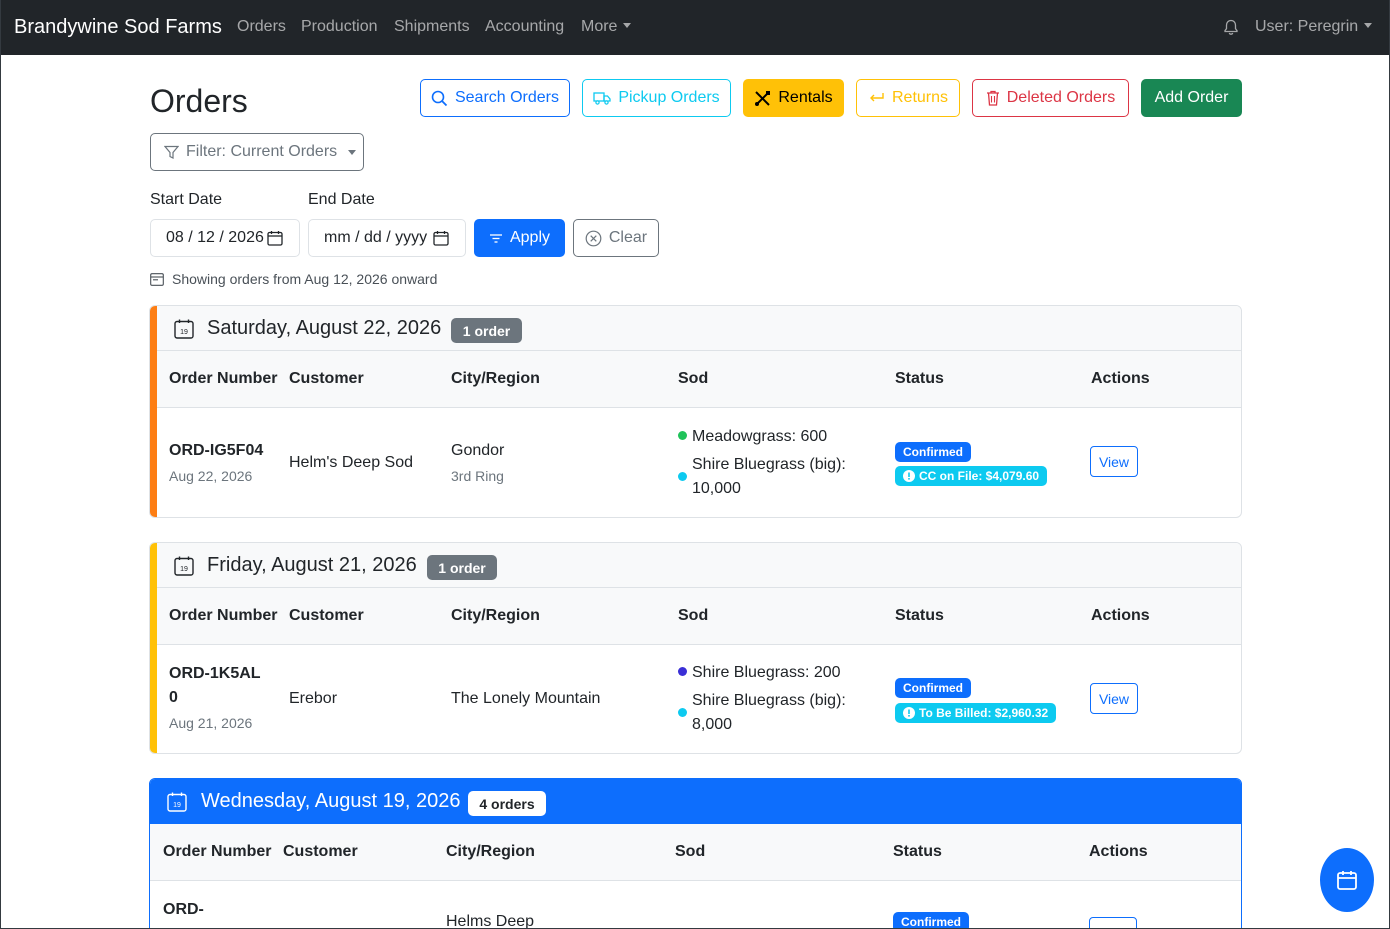 This screenshot has height=929, width=1390. What do you see at coordinates (984, 713) in the screenshot?
I see `billing-badge-text: To Be Billed: $2,960.32` at bounding box center [984, 713].